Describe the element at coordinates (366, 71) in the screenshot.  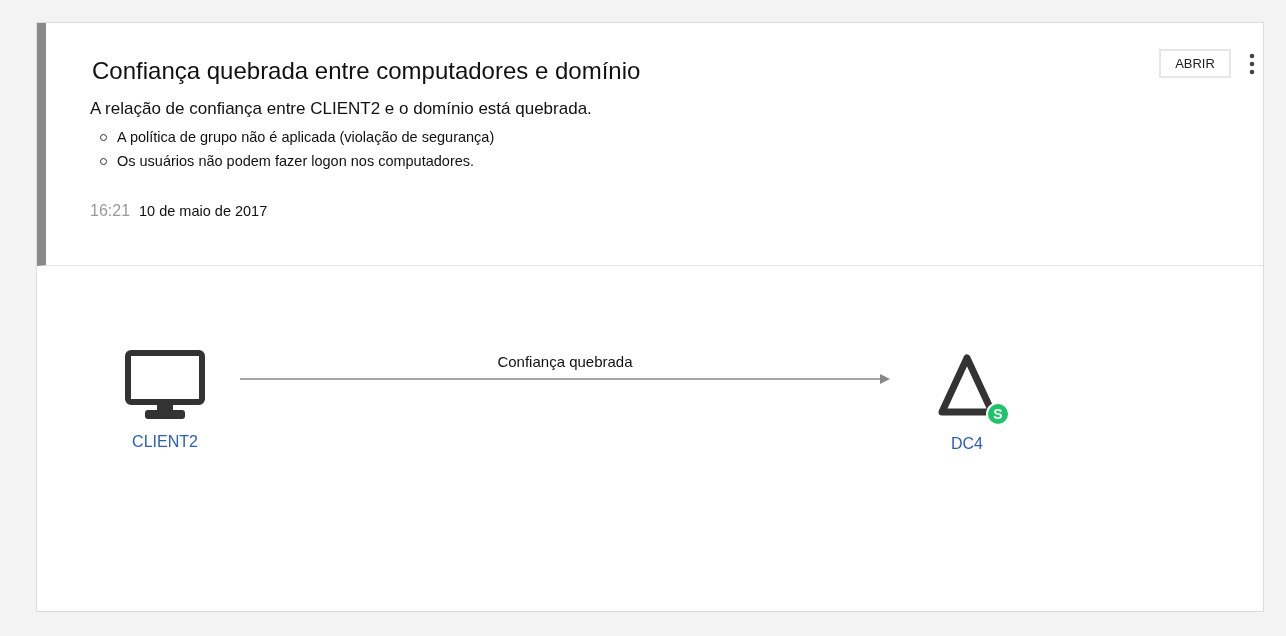
I see `alert-title: Confiança quebrada entre computadores e domínio` at that location.